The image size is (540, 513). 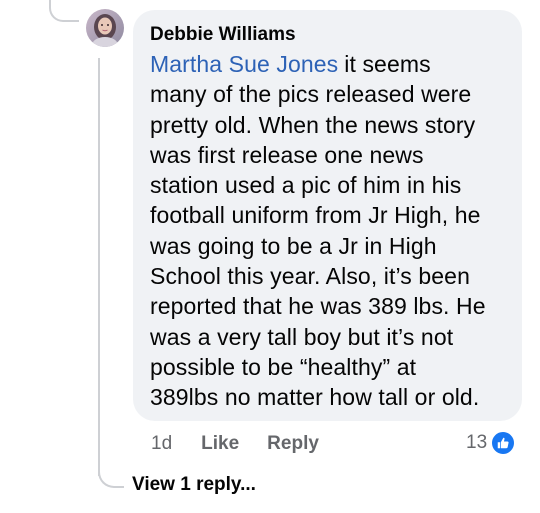 What do you see at coordinates (287, 154) in the screenshot?
I see `comment-line: was first release one news` at bounding box center [287, 154].